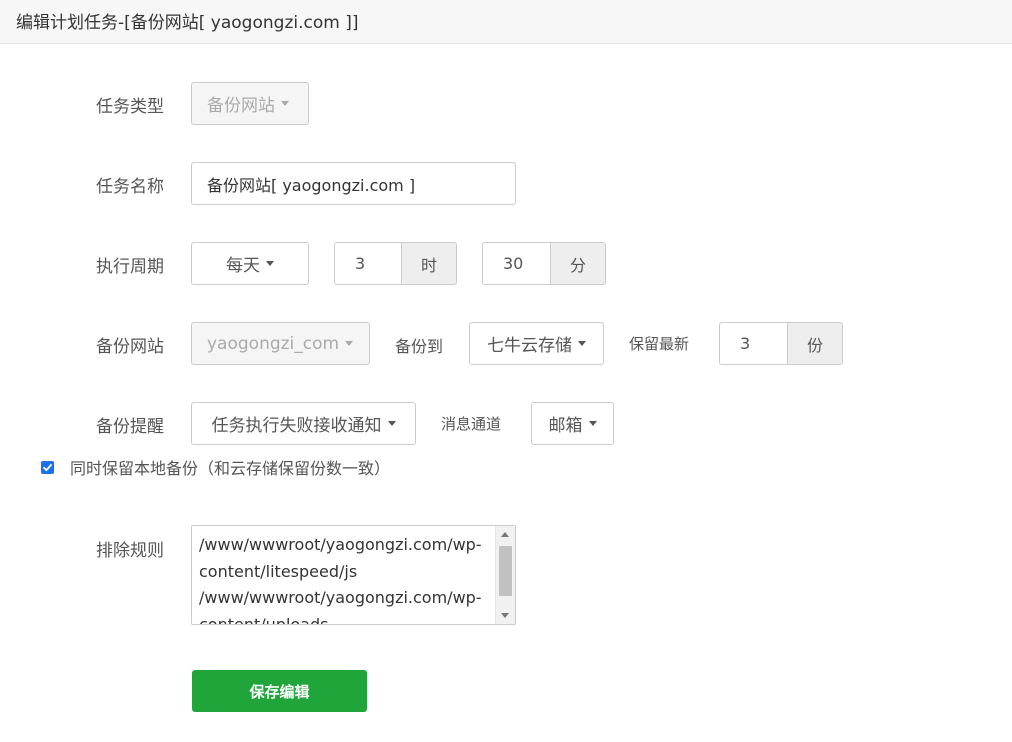 The image size is (1012, 742). I want to click on cycle-label: 执行周期, so click(130, 267).